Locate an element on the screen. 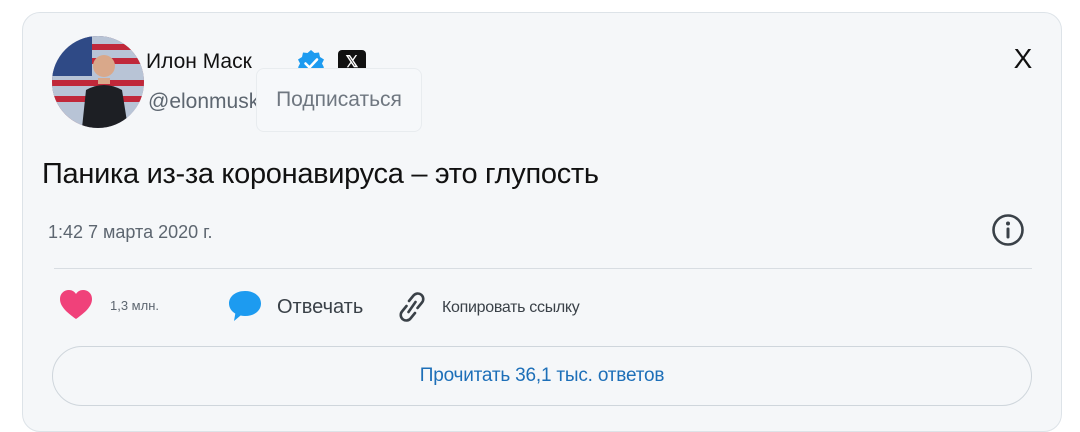 This screenshot has width=1080, height=432. avatar is located at coordinates (98, 82).